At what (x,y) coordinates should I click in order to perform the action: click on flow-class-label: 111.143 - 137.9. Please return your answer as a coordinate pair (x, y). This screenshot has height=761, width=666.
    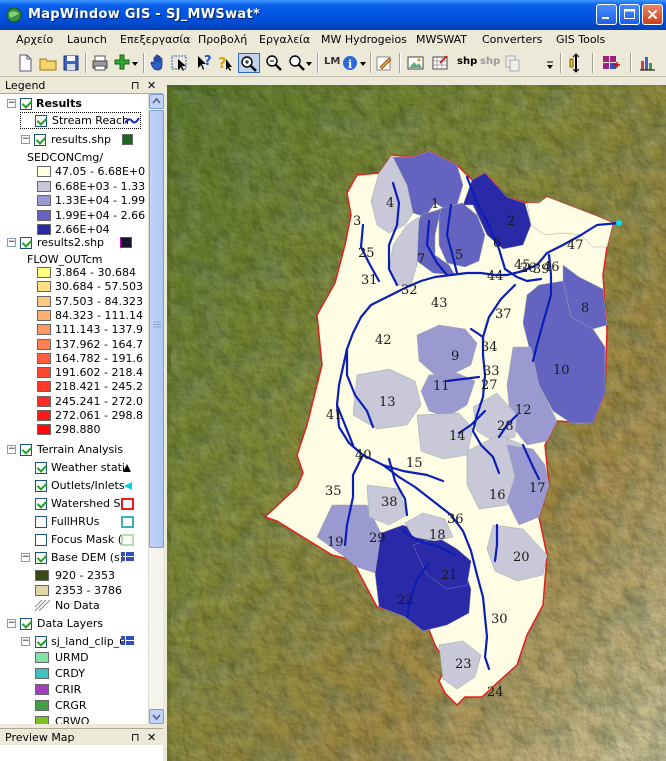
    Looking at the image, I should click on (99, 330).